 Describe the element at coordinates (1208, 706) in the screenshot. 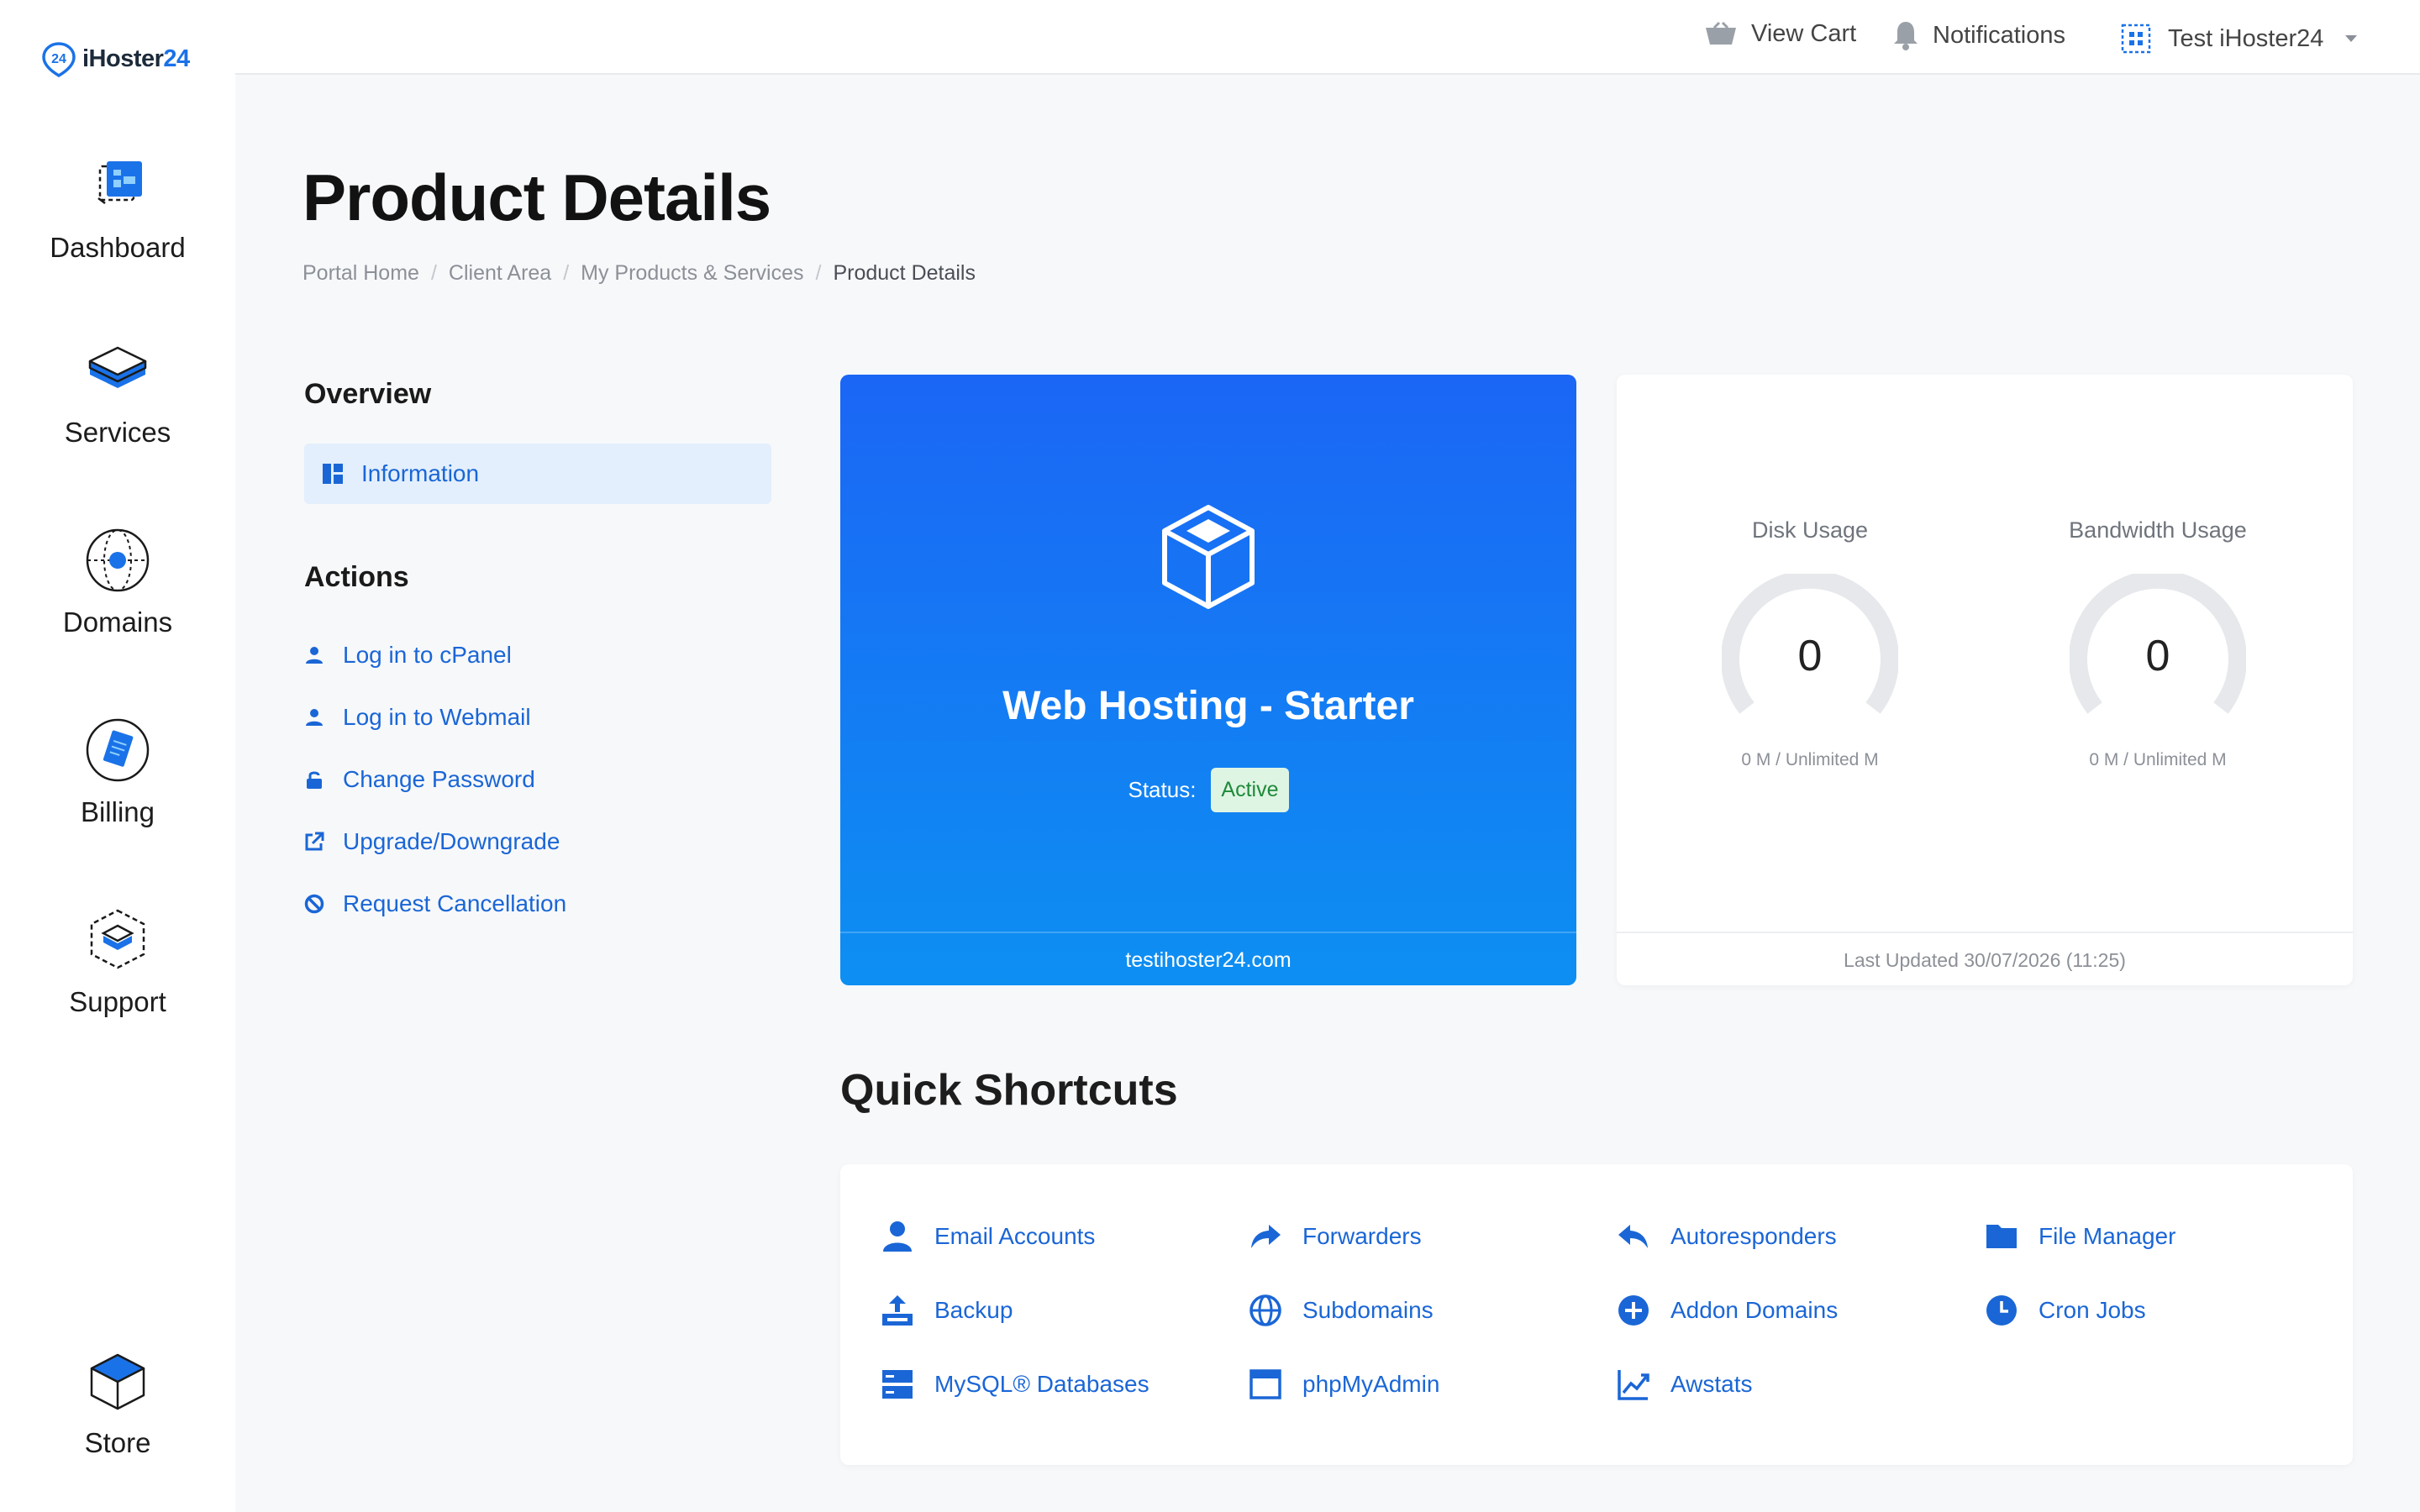

I see `product-name: Web Hosting - Starter` at that location.